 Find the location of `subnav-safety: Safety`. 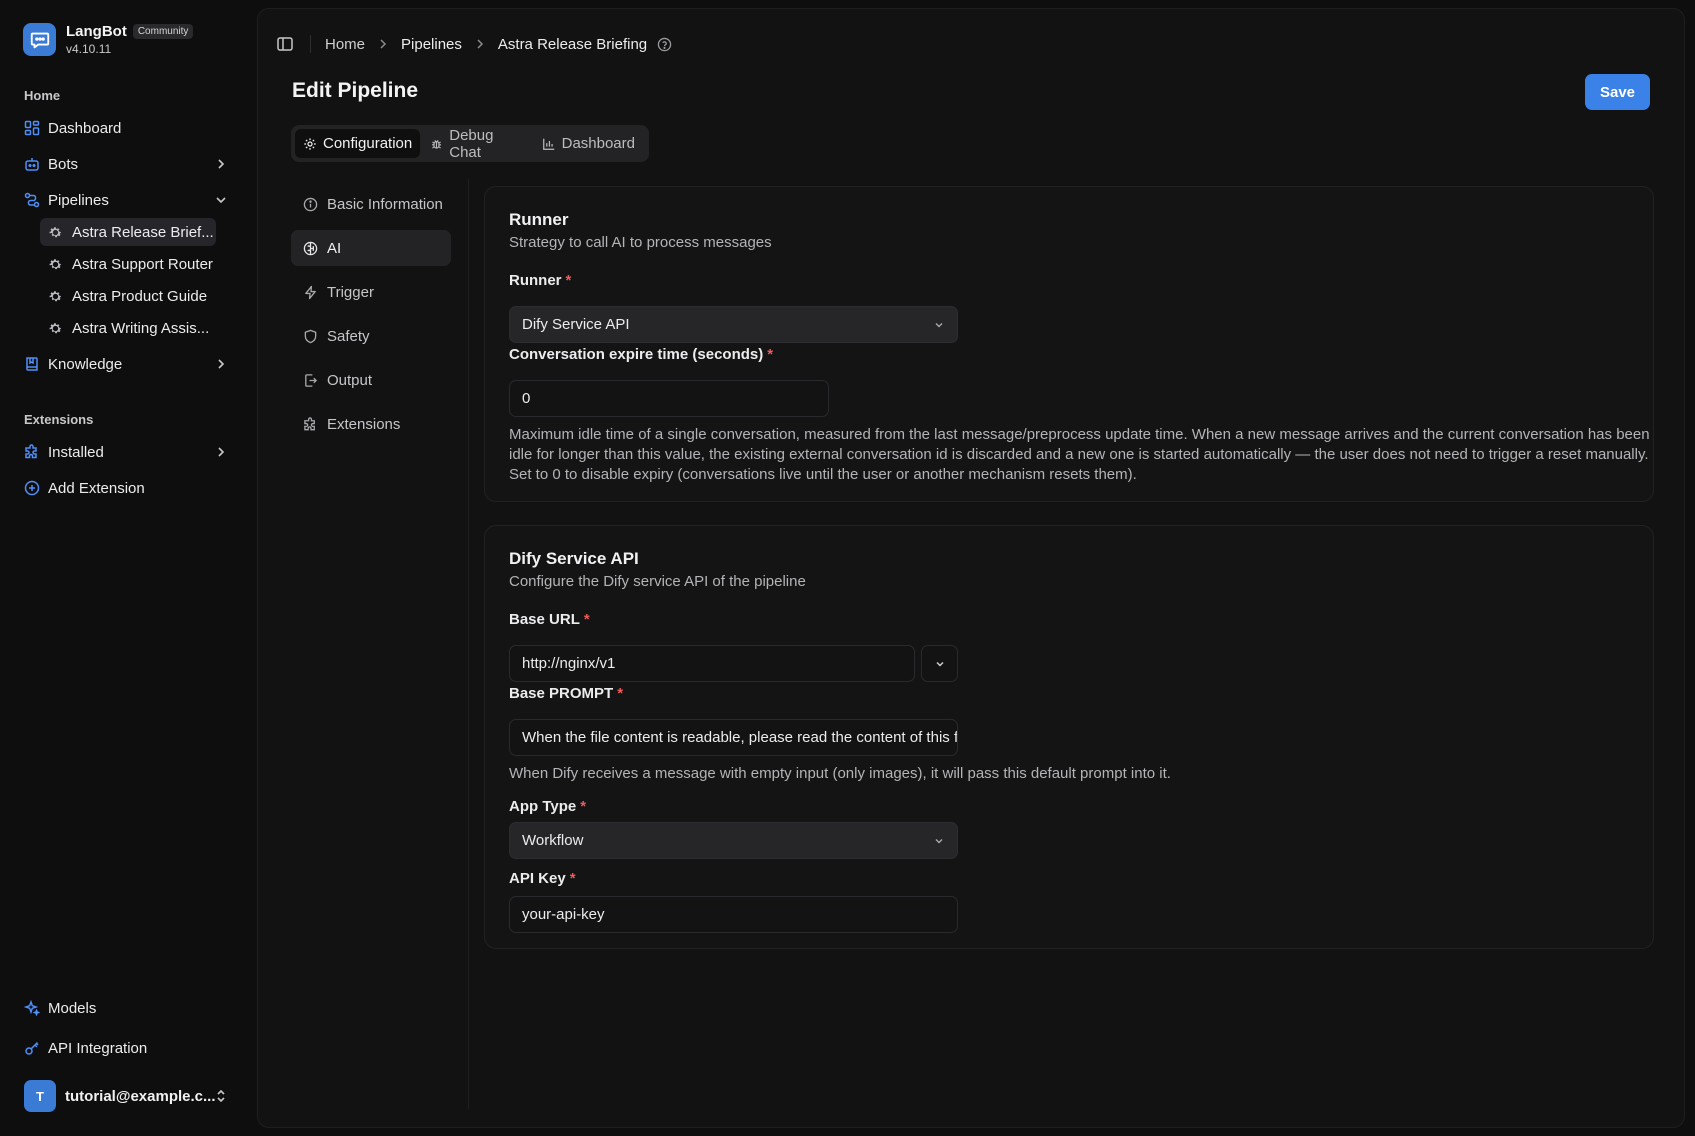

subnav-safety: Safety is located at coordinates (371, 336).